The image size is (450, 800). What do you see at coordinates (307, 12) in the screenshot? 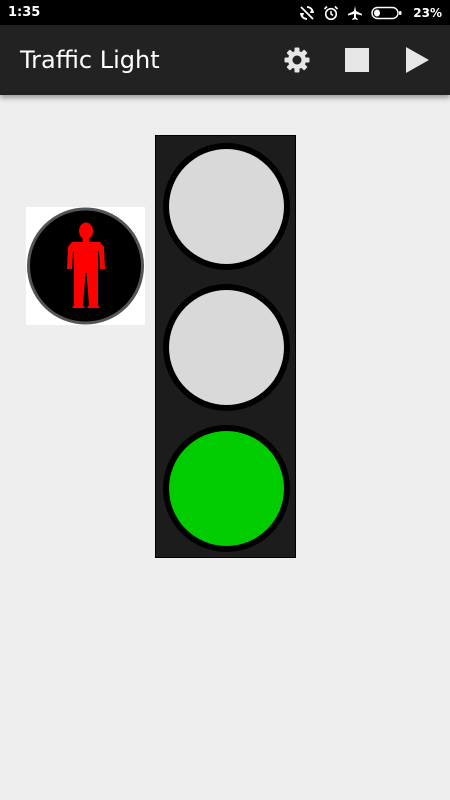
I see `sync-disabled-icon` at bounding box center [307, 12].